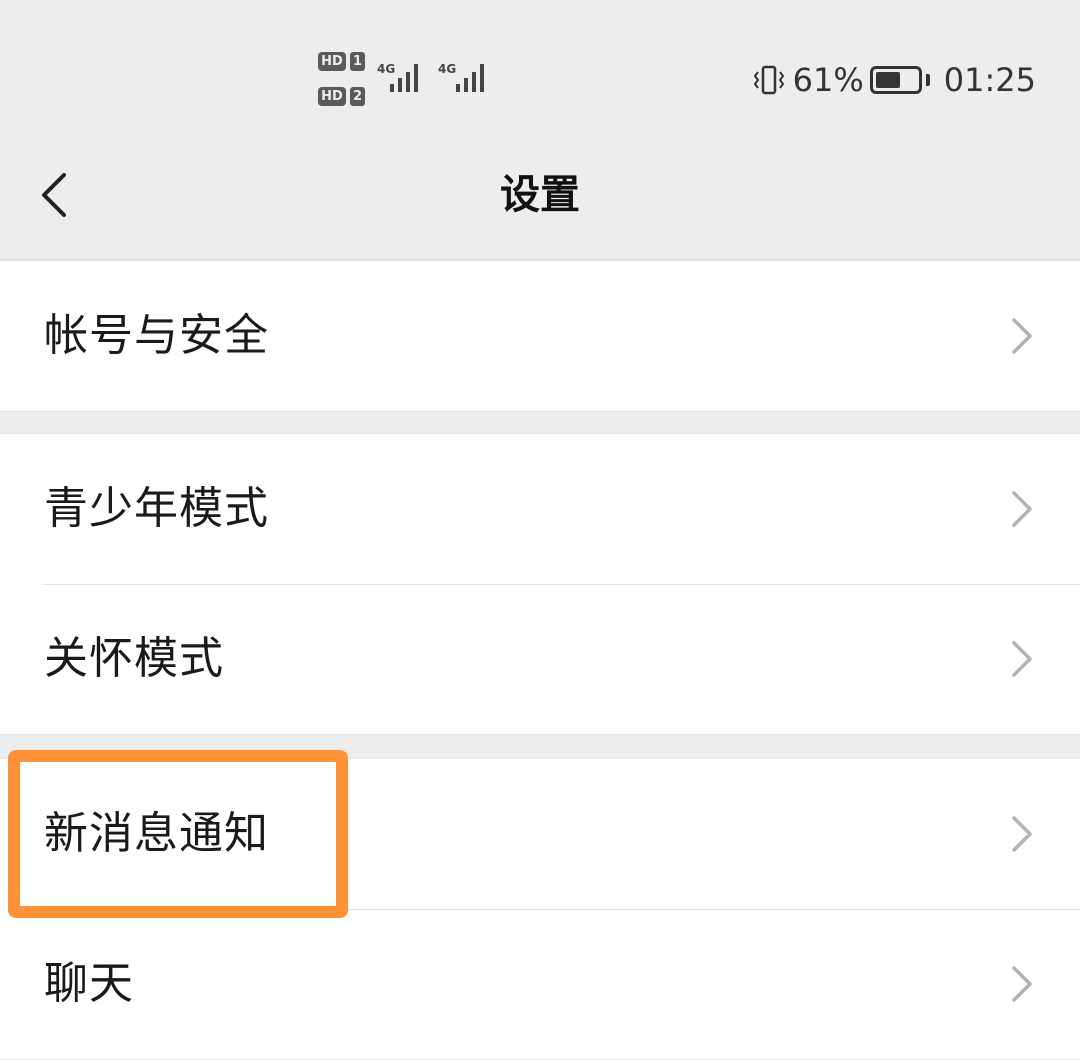  I want to click on settings-item-label: 青少年模式, so click(156, 508).